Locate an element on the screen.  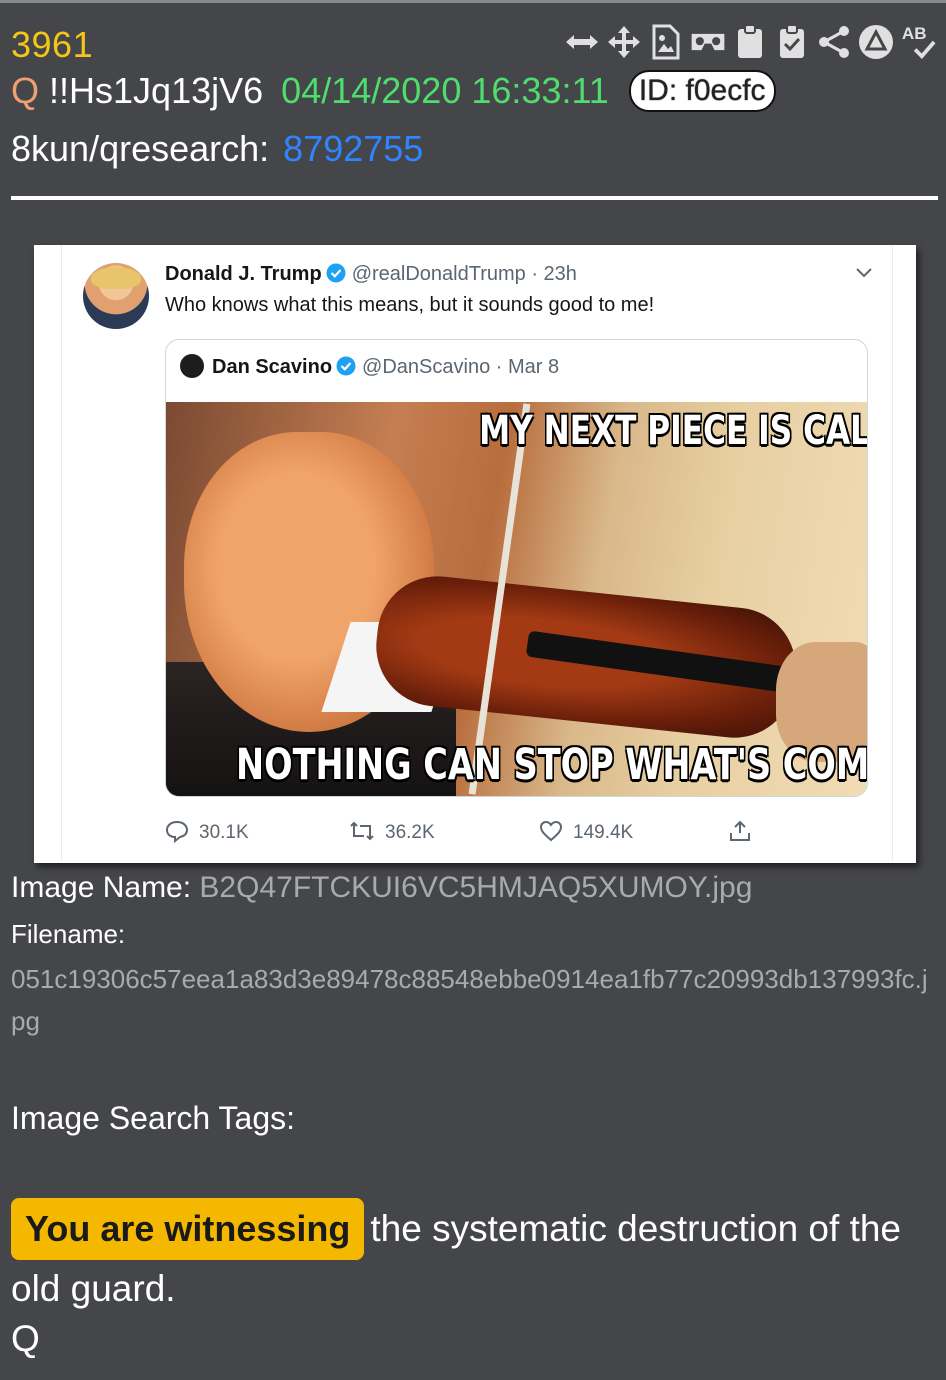
tweet-author: Donald J. Trump @realDonaldTrump · 23h is located at coordinates (371, 276).